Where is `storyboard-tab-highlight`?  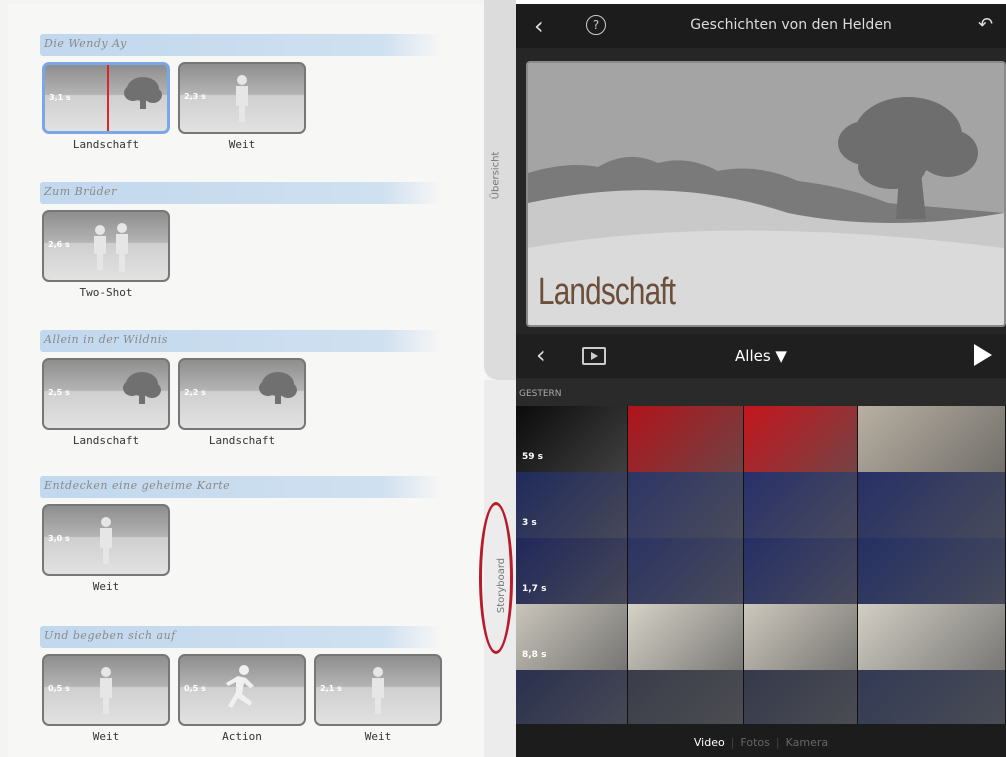
storyboard-tab-highlight is located at coordinates (496, 578).